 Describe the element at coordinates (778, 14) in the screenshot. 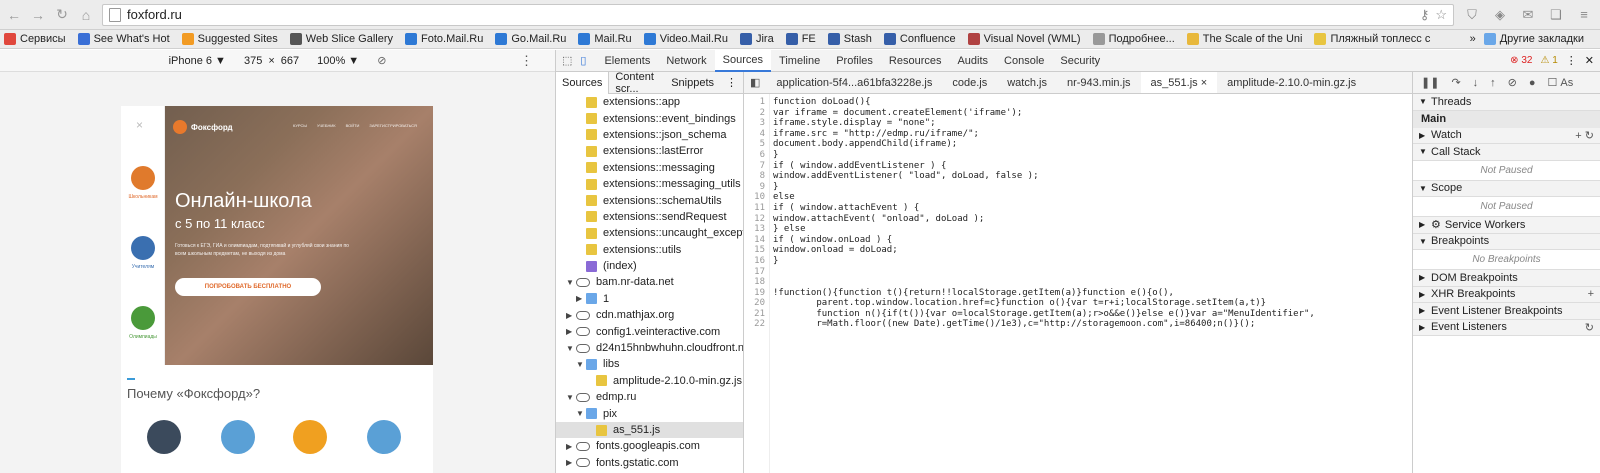

I see `url-input: foxford.ru ⚷ ☆` at that location.